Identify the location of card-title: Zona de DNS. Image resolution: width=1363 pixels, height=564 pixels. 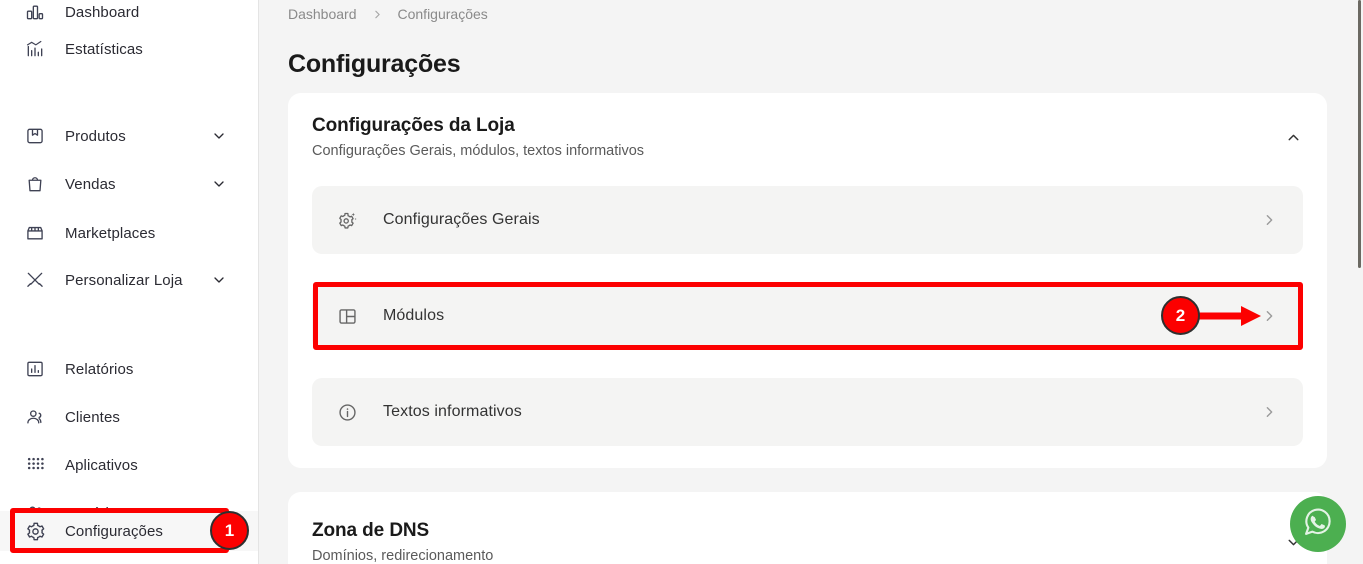
(371, 530).